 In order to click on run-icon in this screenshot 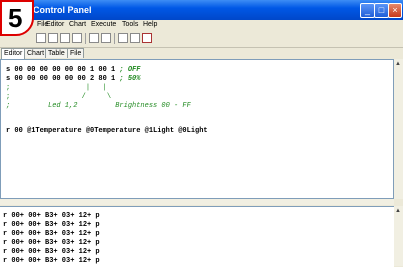, I will do `click(94, 38)`.